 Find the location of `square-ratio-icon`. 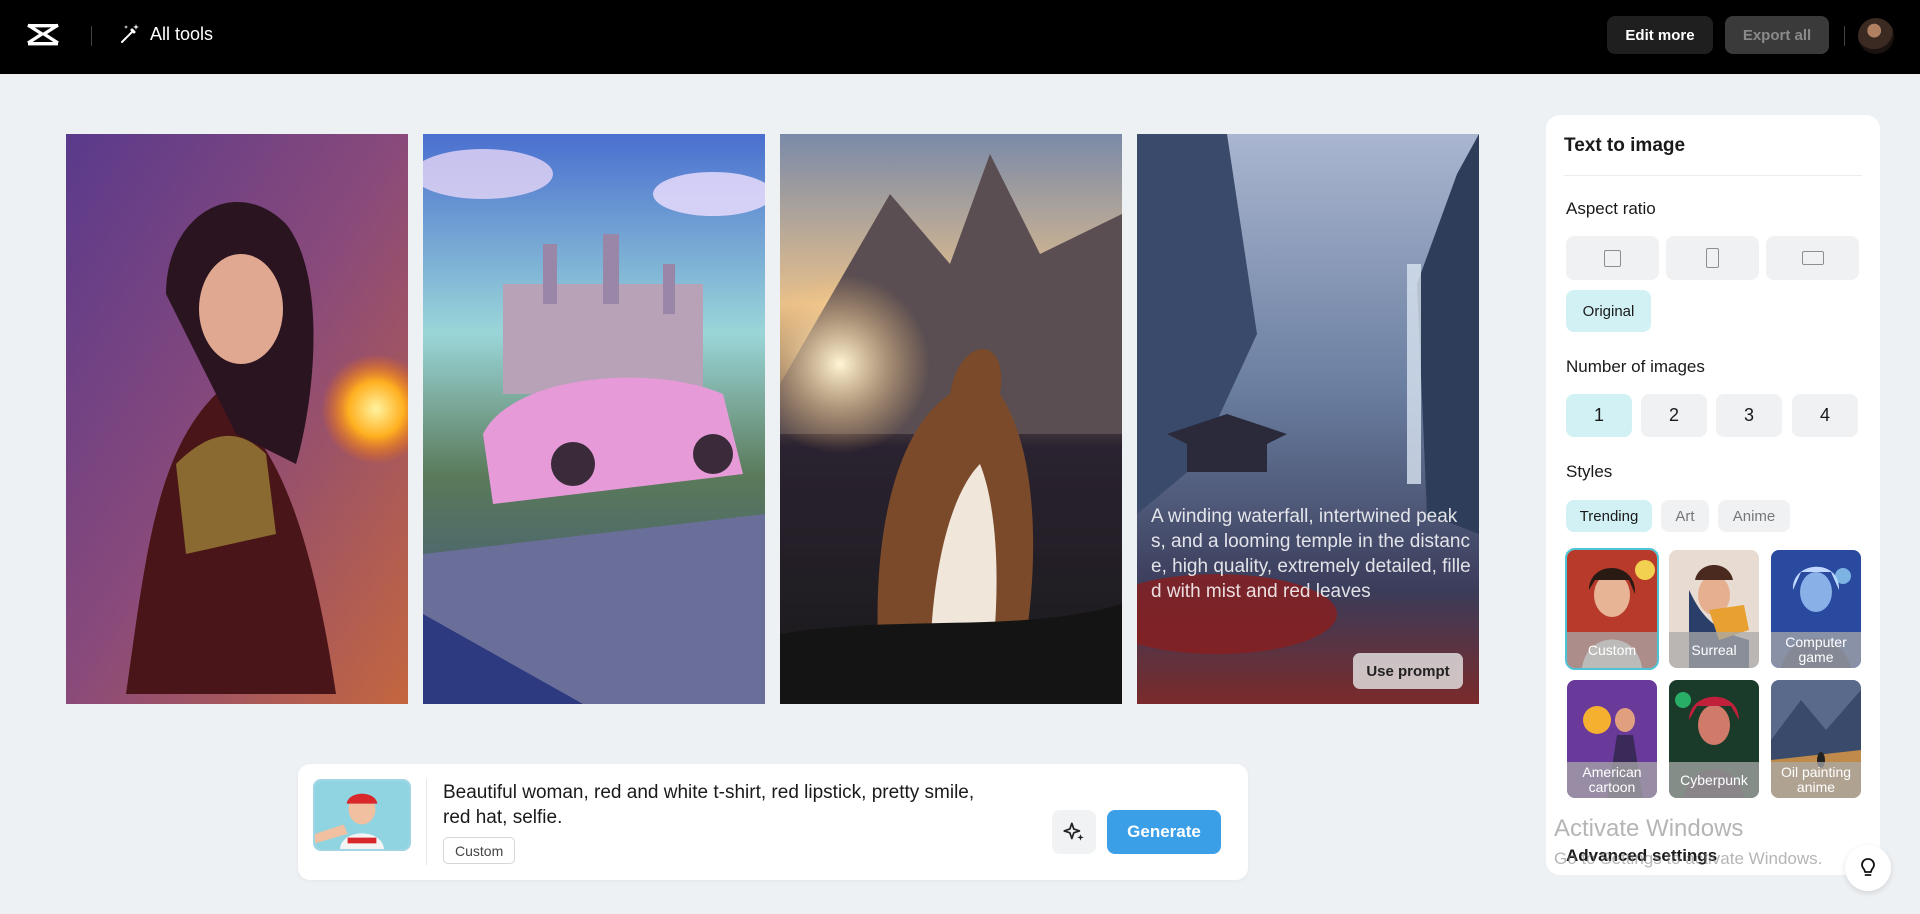

square-ratio-icon is located at coordinates (1612, 258).